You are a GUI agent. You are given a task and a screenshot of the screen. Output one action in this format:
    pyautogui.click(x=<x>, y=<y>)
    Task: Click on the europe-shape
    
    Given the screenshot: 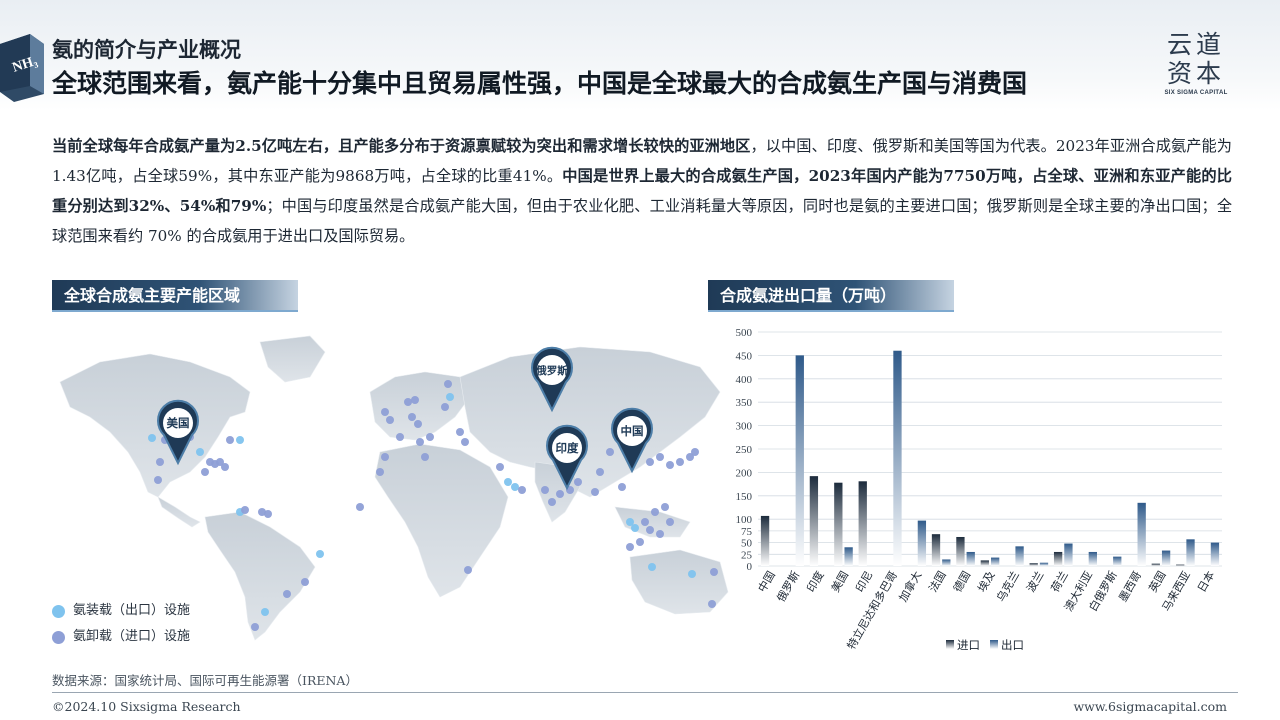 What is the action you would take?
    pyautogui.click(x=420, y=406)
    